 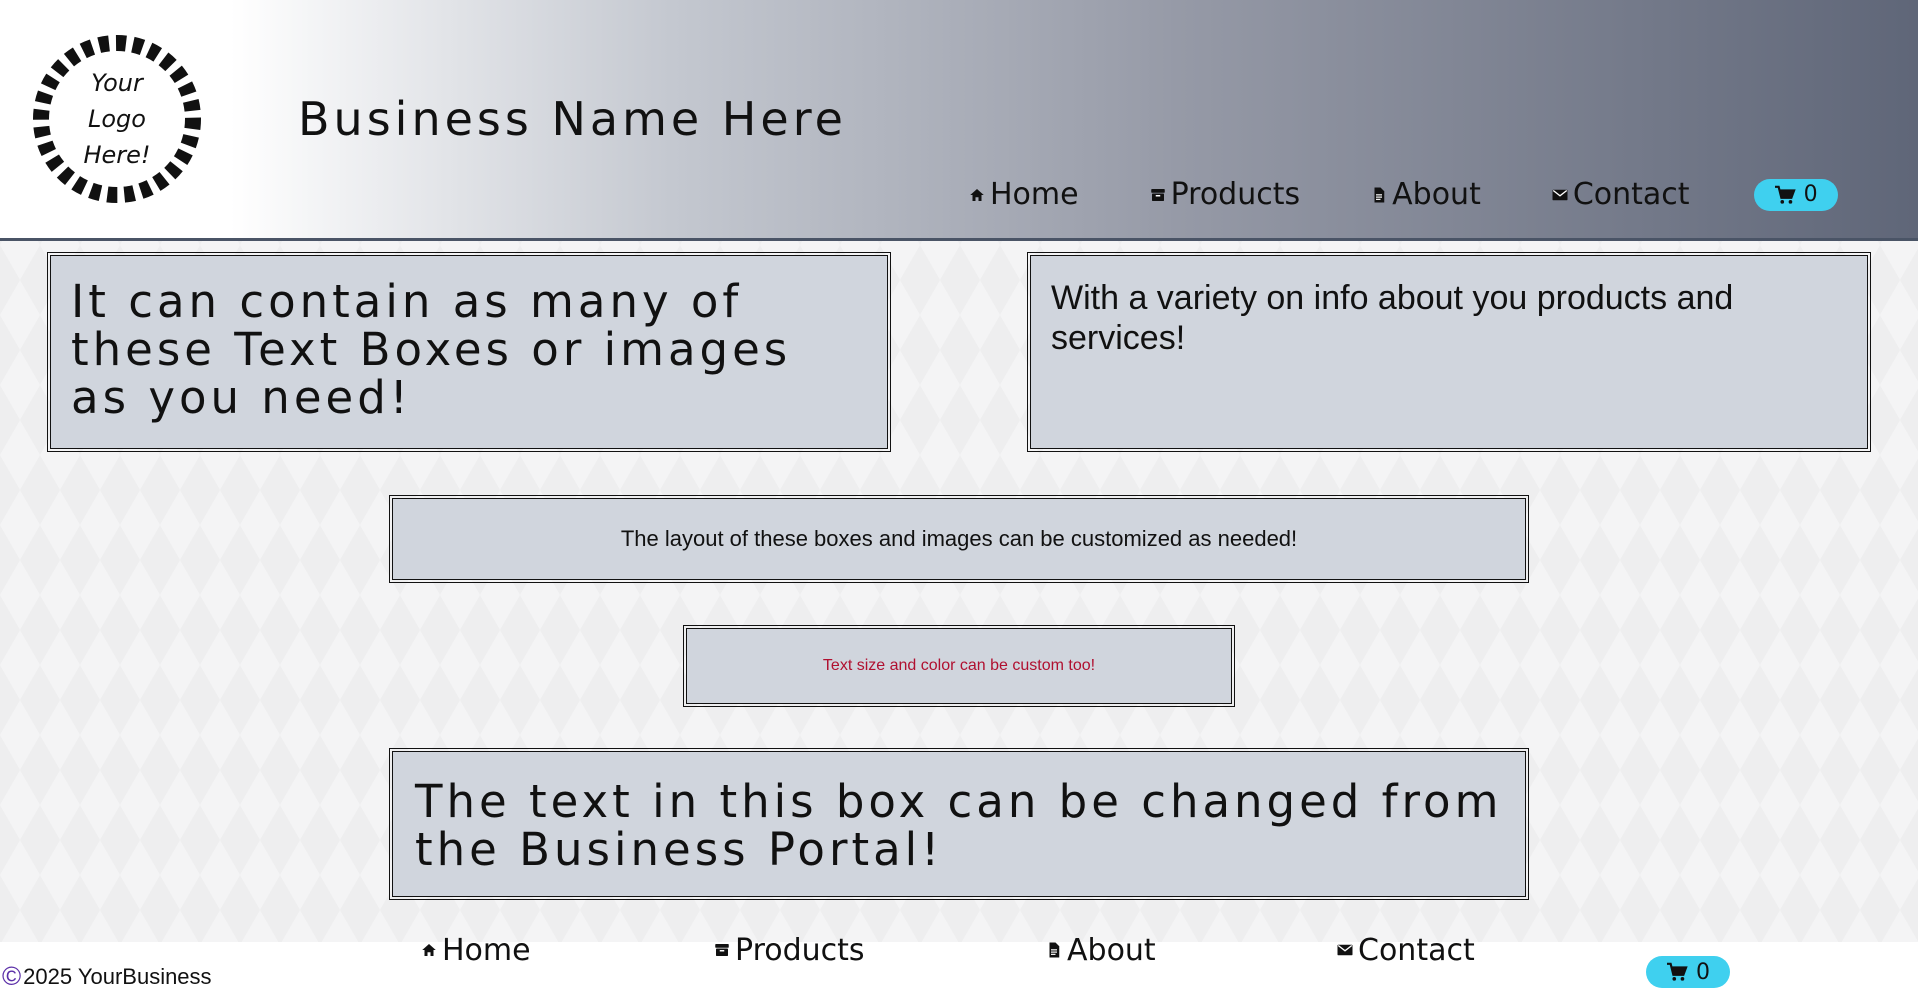 I want to click on copyright: © 2025 YourBusiness, so click(x=107, y=975).